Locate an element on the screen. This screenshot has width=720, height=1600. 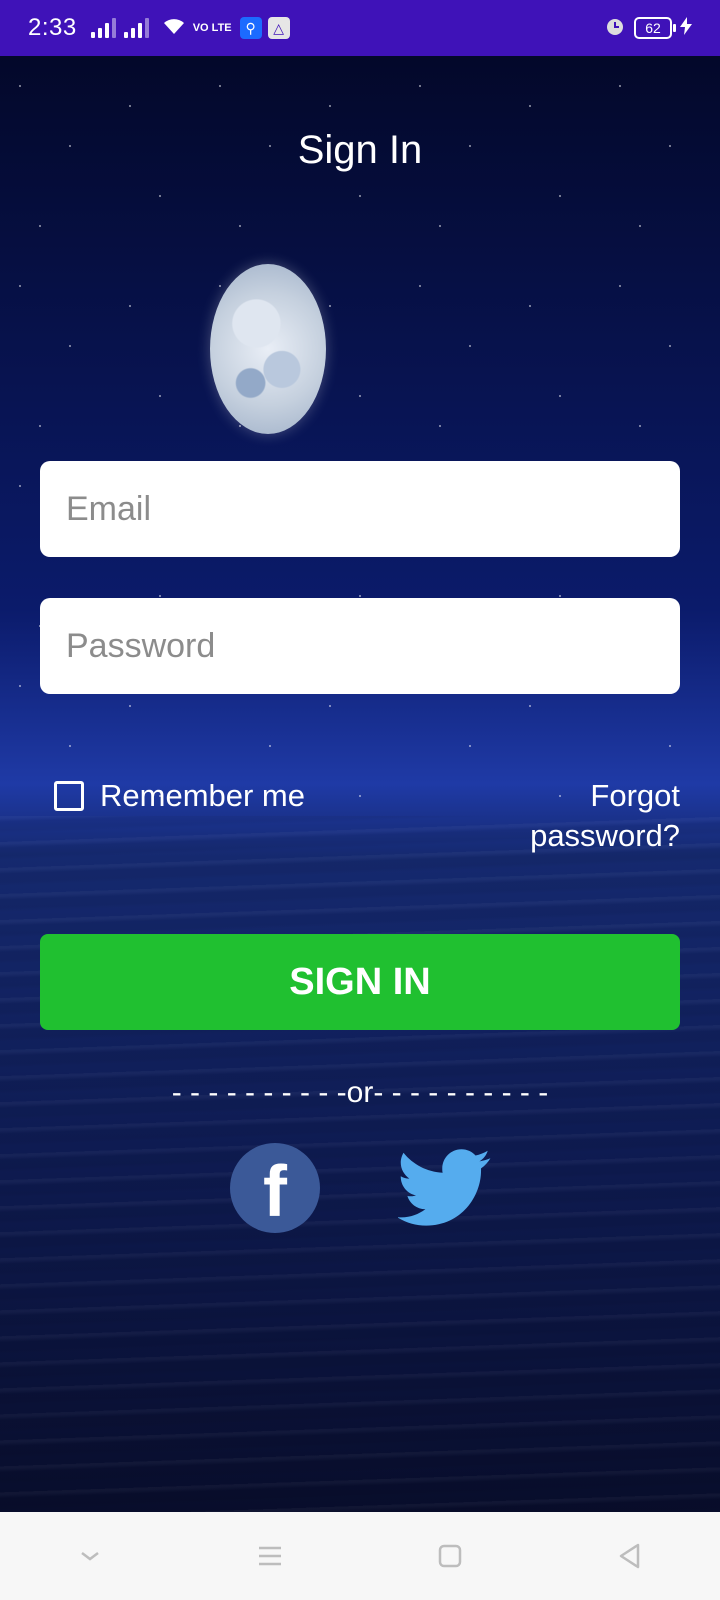
back-triangle-icon is located at coordinates (629, 1556).